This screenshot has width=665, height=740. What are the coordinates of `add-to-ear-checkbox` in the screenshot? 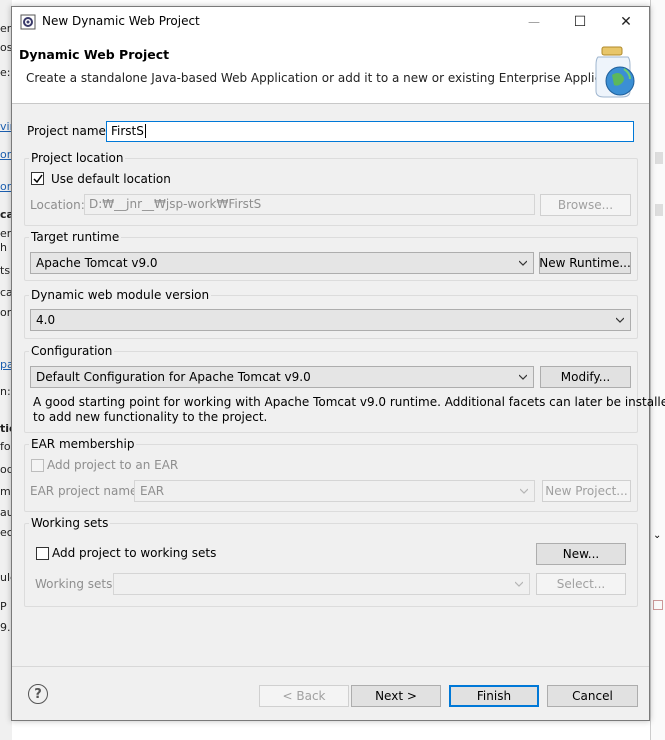 It's located at (37, 465).